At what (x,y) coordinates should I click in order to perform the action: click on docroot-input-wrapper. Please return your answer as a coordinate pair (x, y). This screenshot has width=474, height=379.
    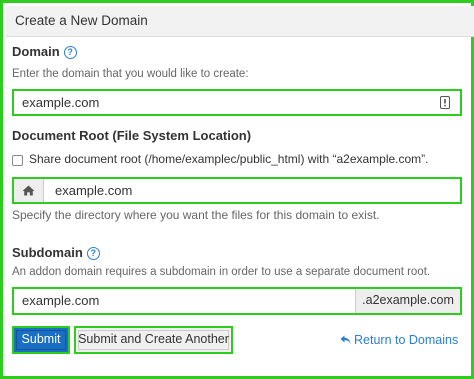
    Looking at the image, I should click on (237, 190).